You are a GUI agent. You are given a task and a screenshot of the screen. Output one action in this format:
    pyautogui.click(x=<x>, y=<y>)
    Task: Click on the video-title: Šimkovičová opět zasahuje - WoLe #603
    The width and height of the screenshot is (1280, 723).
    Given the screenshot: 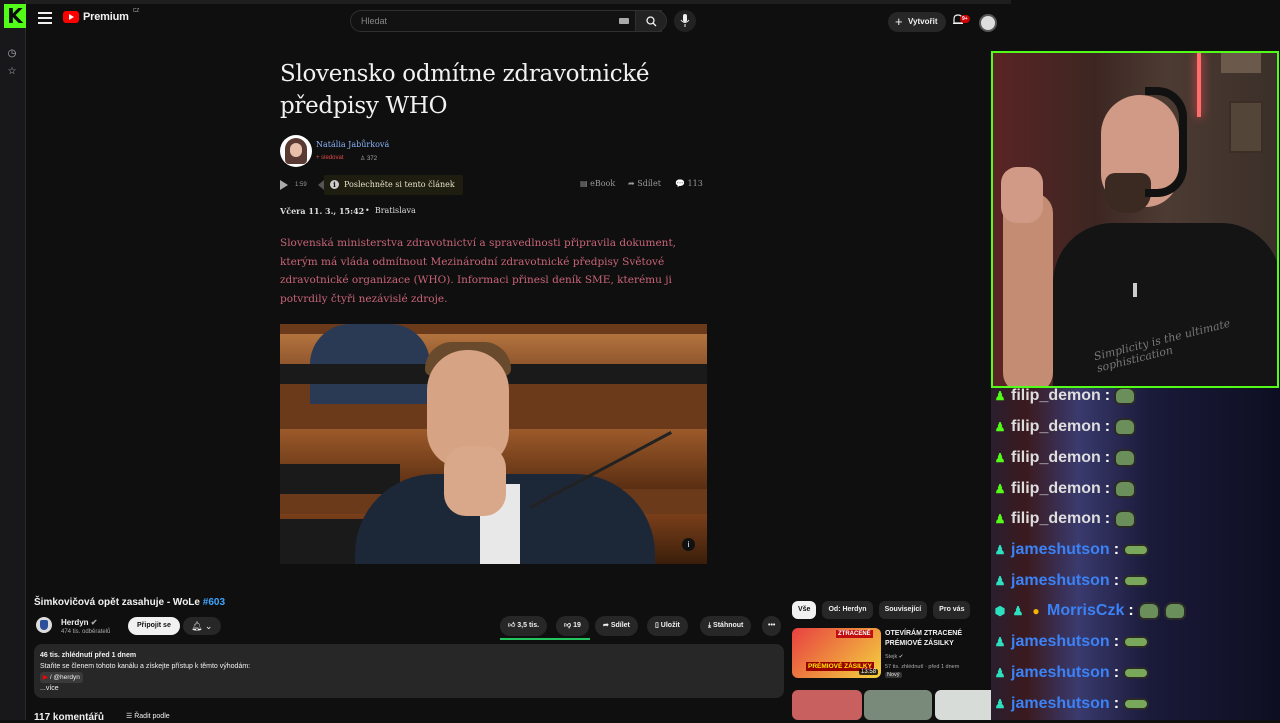 What is the action you would take?
    pyautogui.click(x=130, y=602)
    